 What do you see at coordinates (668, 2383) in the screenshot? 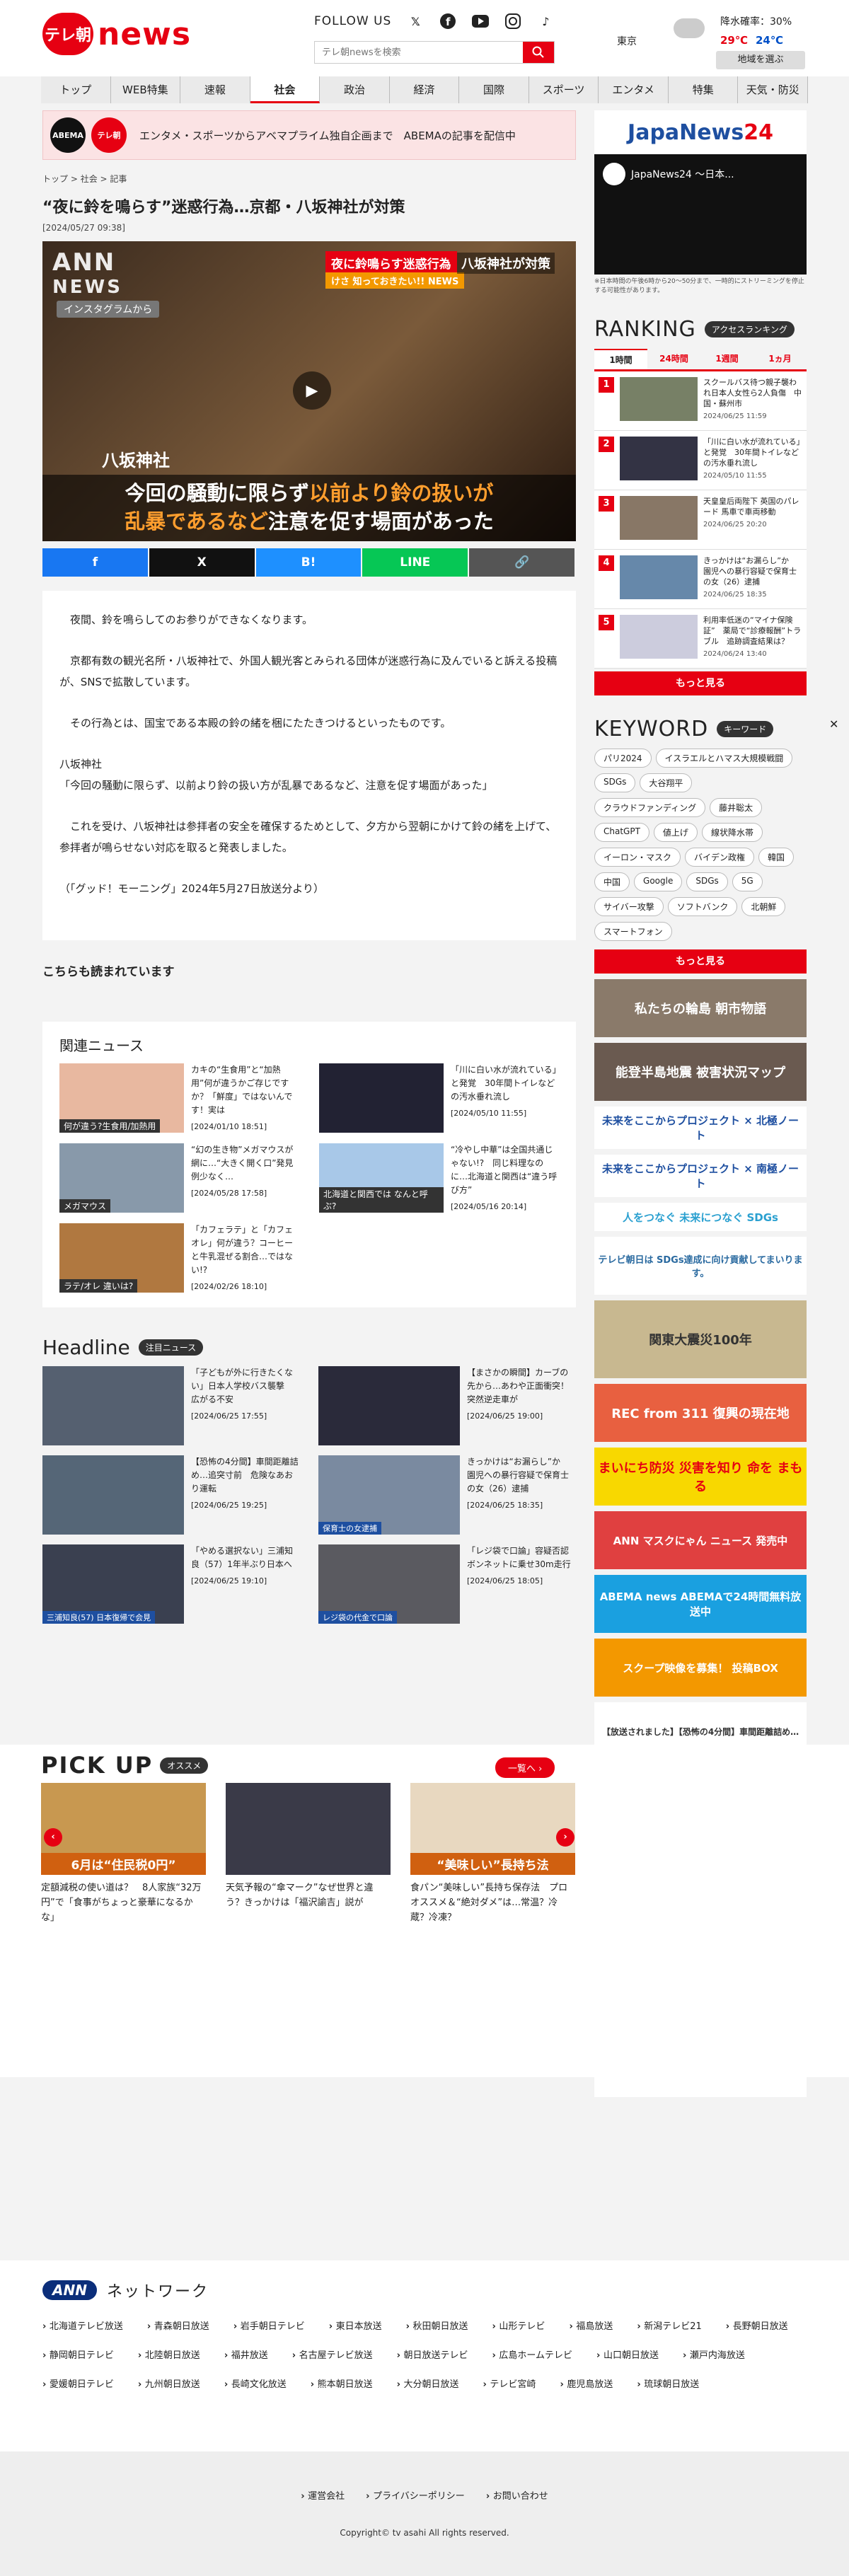
I see `ann-link: 琉球朝日放送` at bounding box center [668, 2383].